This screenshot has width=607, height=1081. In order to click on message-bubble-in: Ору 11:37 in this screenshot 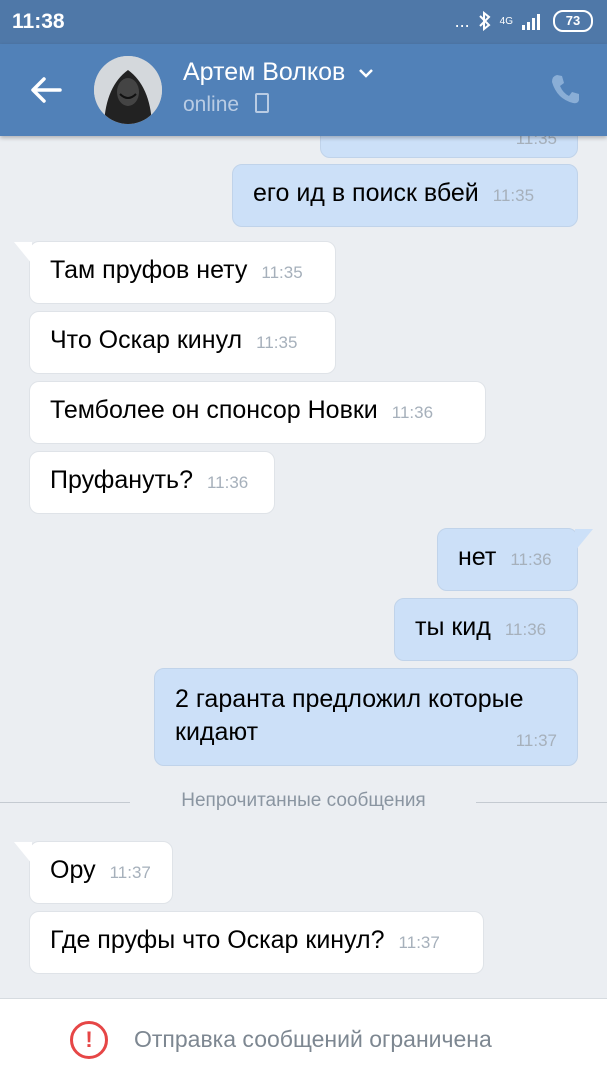, I will do `click(93, 872)`.